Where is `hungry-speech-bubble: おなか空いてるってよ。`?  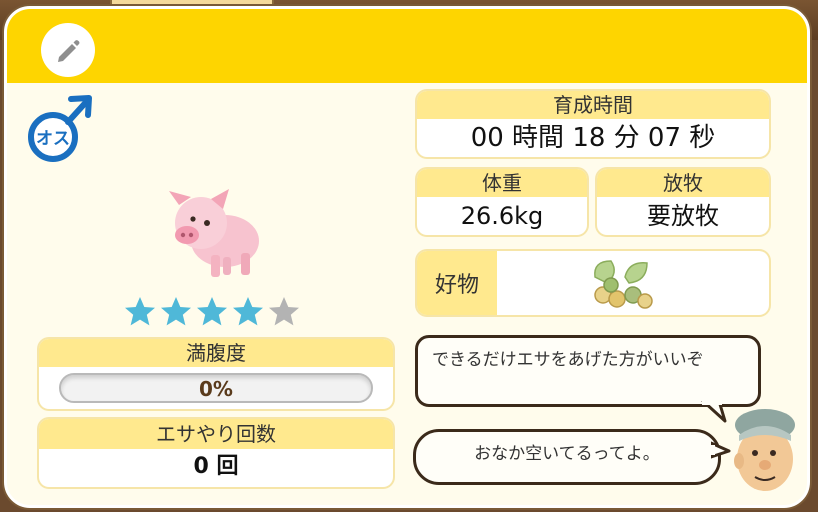
hungry-speech-bubble: おなか空いてるってよ。 is located at coordinates (567, 457).